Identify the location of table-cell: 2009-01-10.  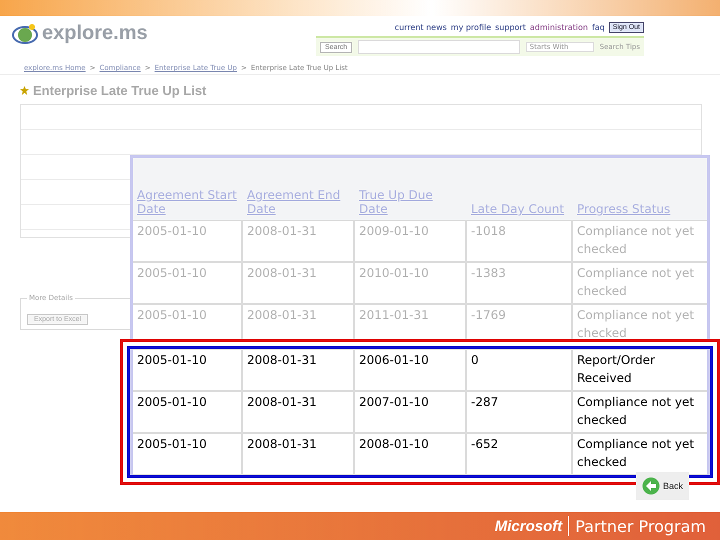
(410, 241).